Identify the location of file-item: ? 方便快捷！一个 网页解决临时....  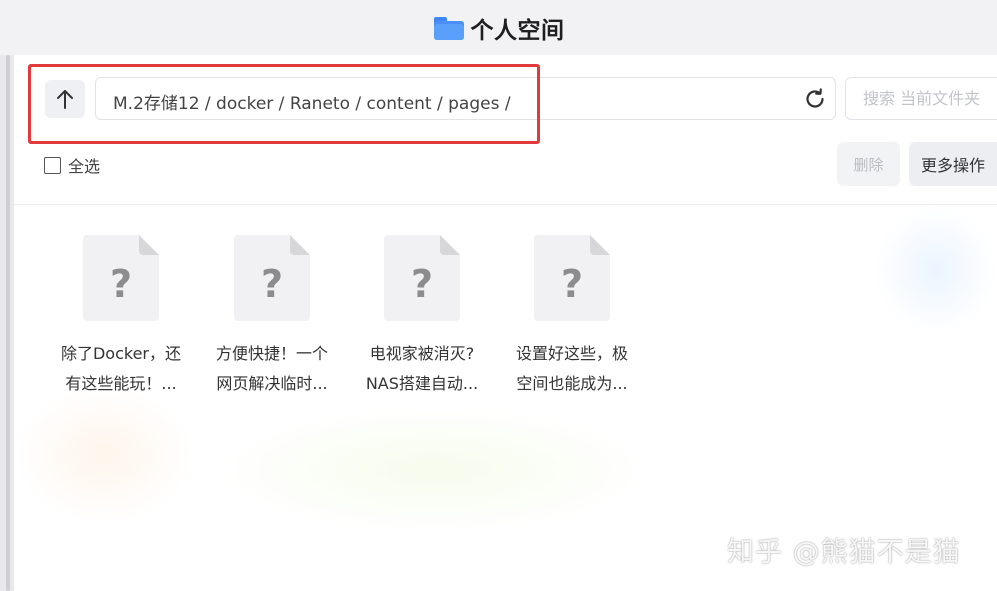
(272, 317).